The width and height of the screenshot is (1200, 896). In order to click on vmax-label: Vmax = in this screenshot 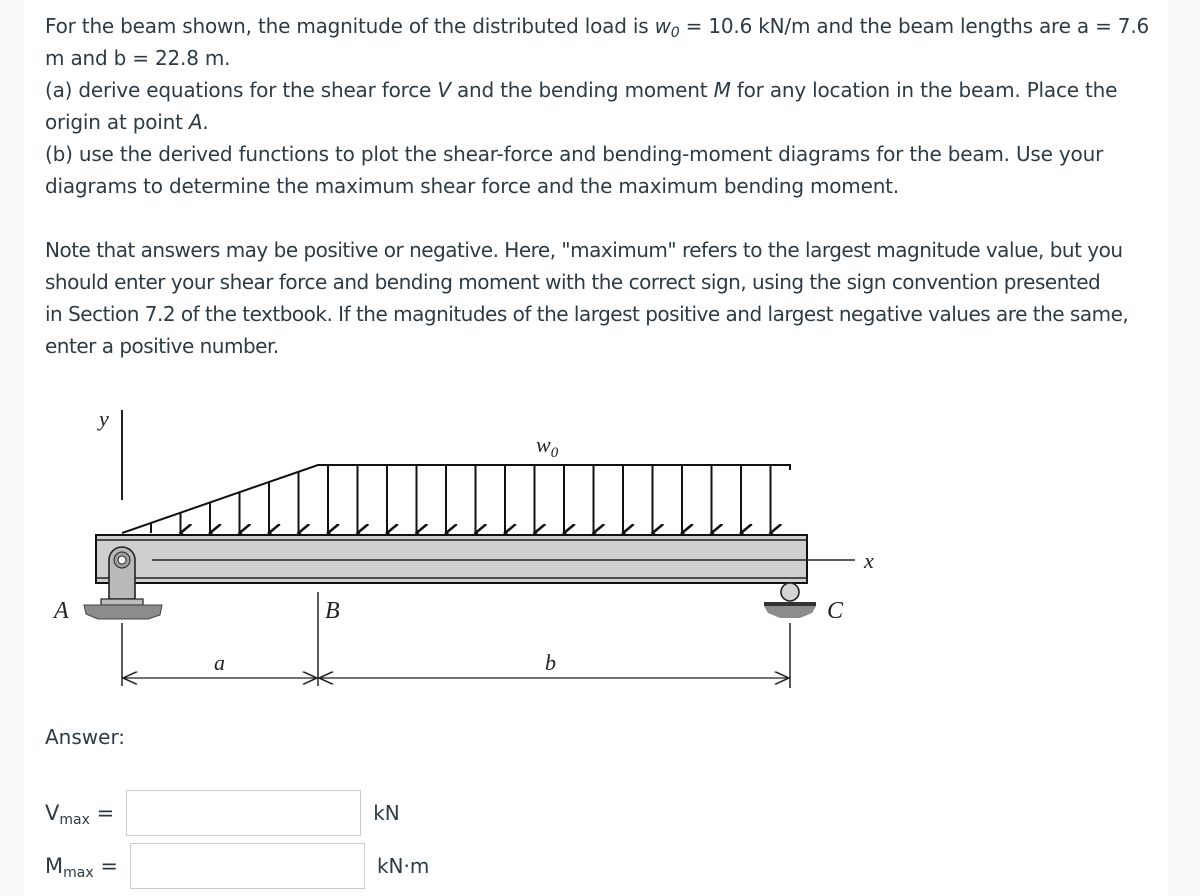, I will do `click(80, 814)`.